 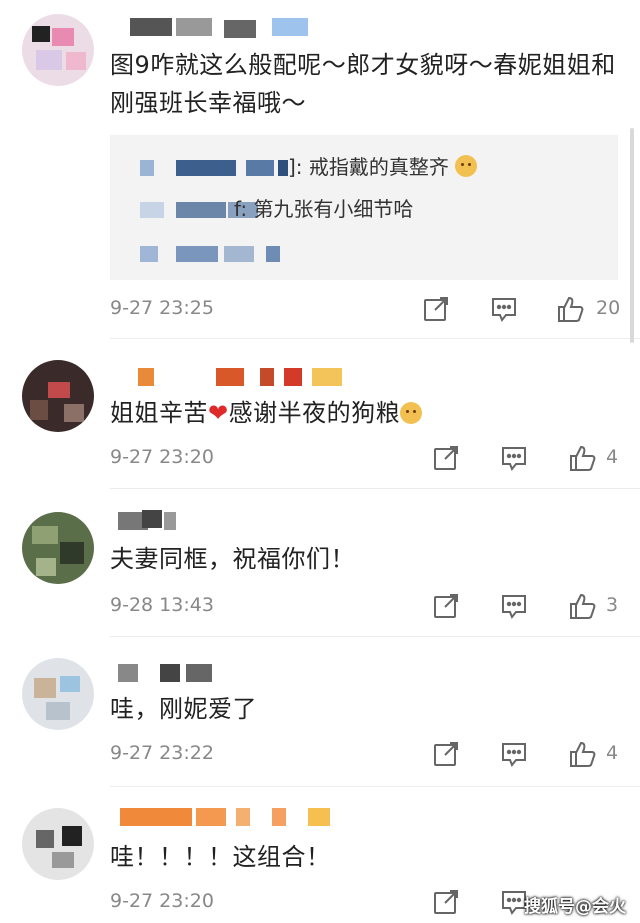 I want to click on comment-meta: 9-28 13:43 3, so click(x=365, y=607).